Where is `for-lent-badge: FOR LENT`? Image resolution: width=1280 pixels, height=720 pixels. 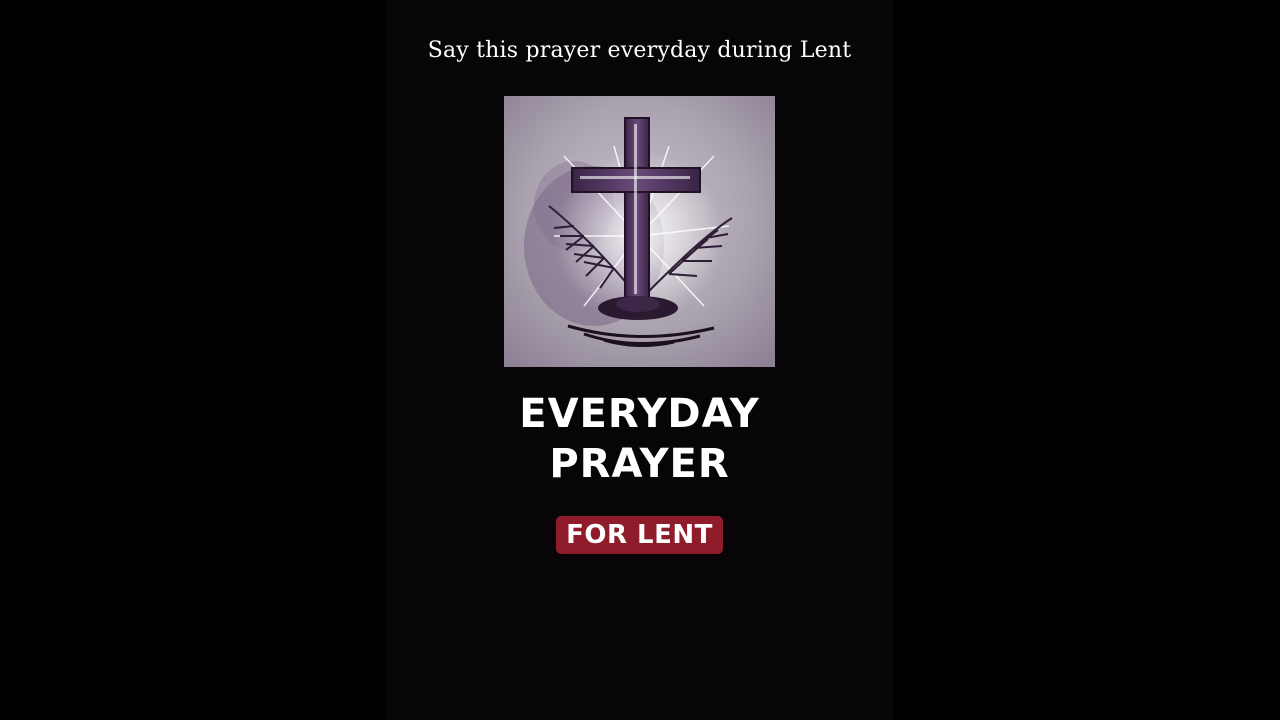 for-lent-badge: FOR LENT is located at coordinates (639, 535).